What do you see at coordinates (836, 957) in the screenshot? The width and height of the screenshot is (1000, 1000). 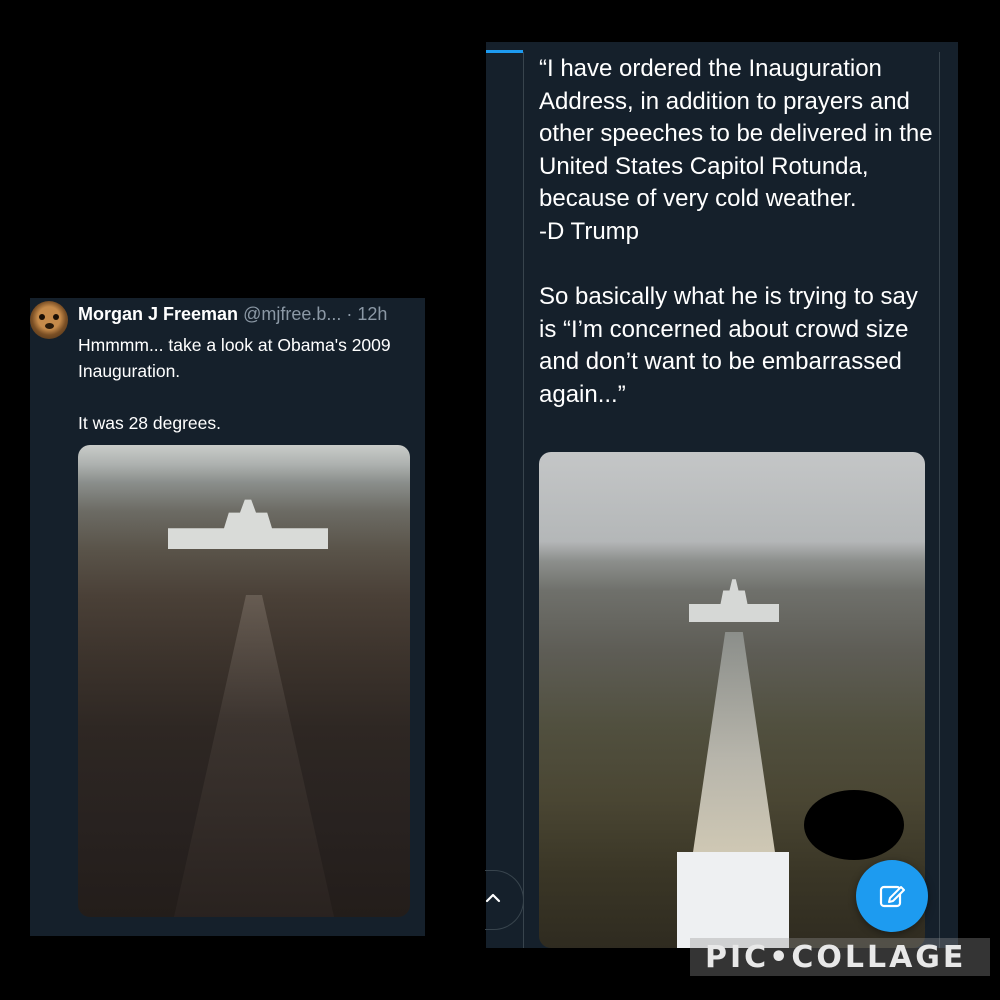 I see `pic-collage-watermark: PIC•COLLAGE` at bounding box center [836, 957].